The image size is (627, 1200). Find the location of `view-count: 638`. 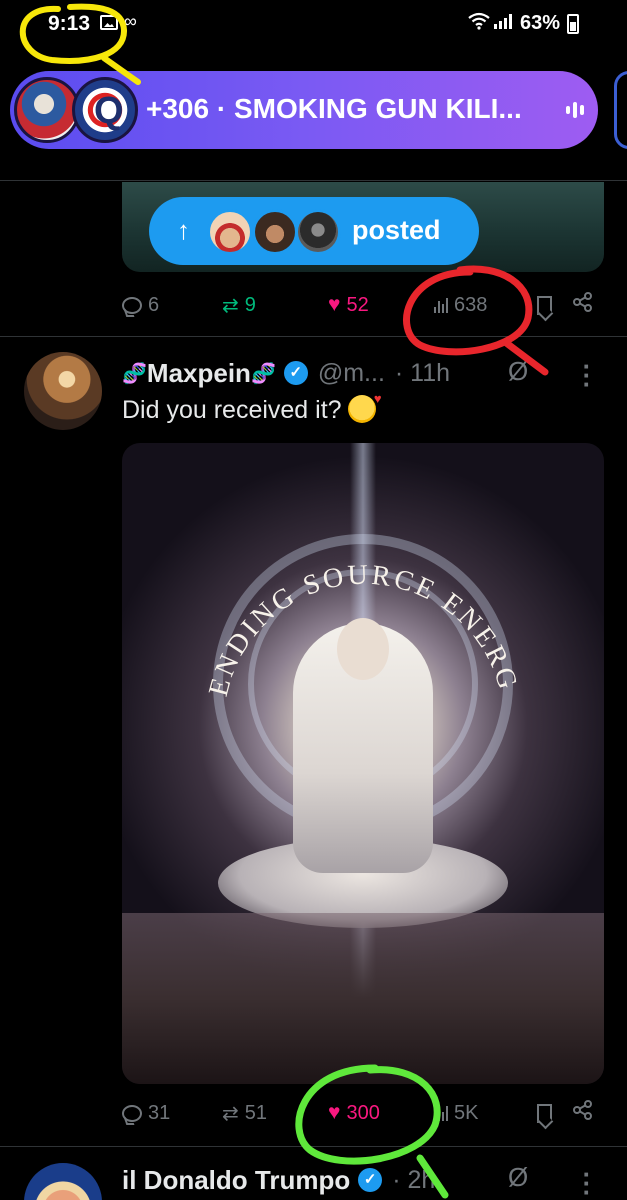

view-count: 638 is located at coordinates (471, 304).